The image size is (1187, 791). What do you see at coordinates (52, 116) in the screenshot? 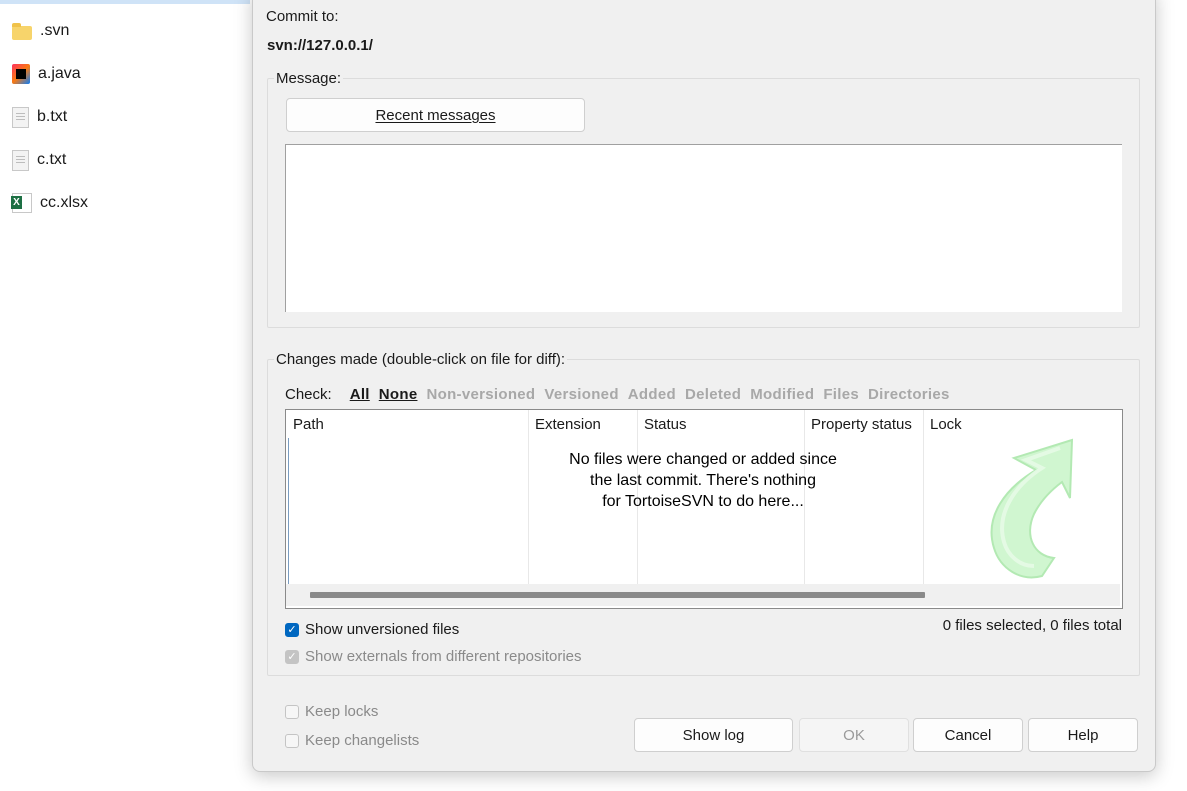
I see `file-name: b.txt` at bounding box center [52, 116].